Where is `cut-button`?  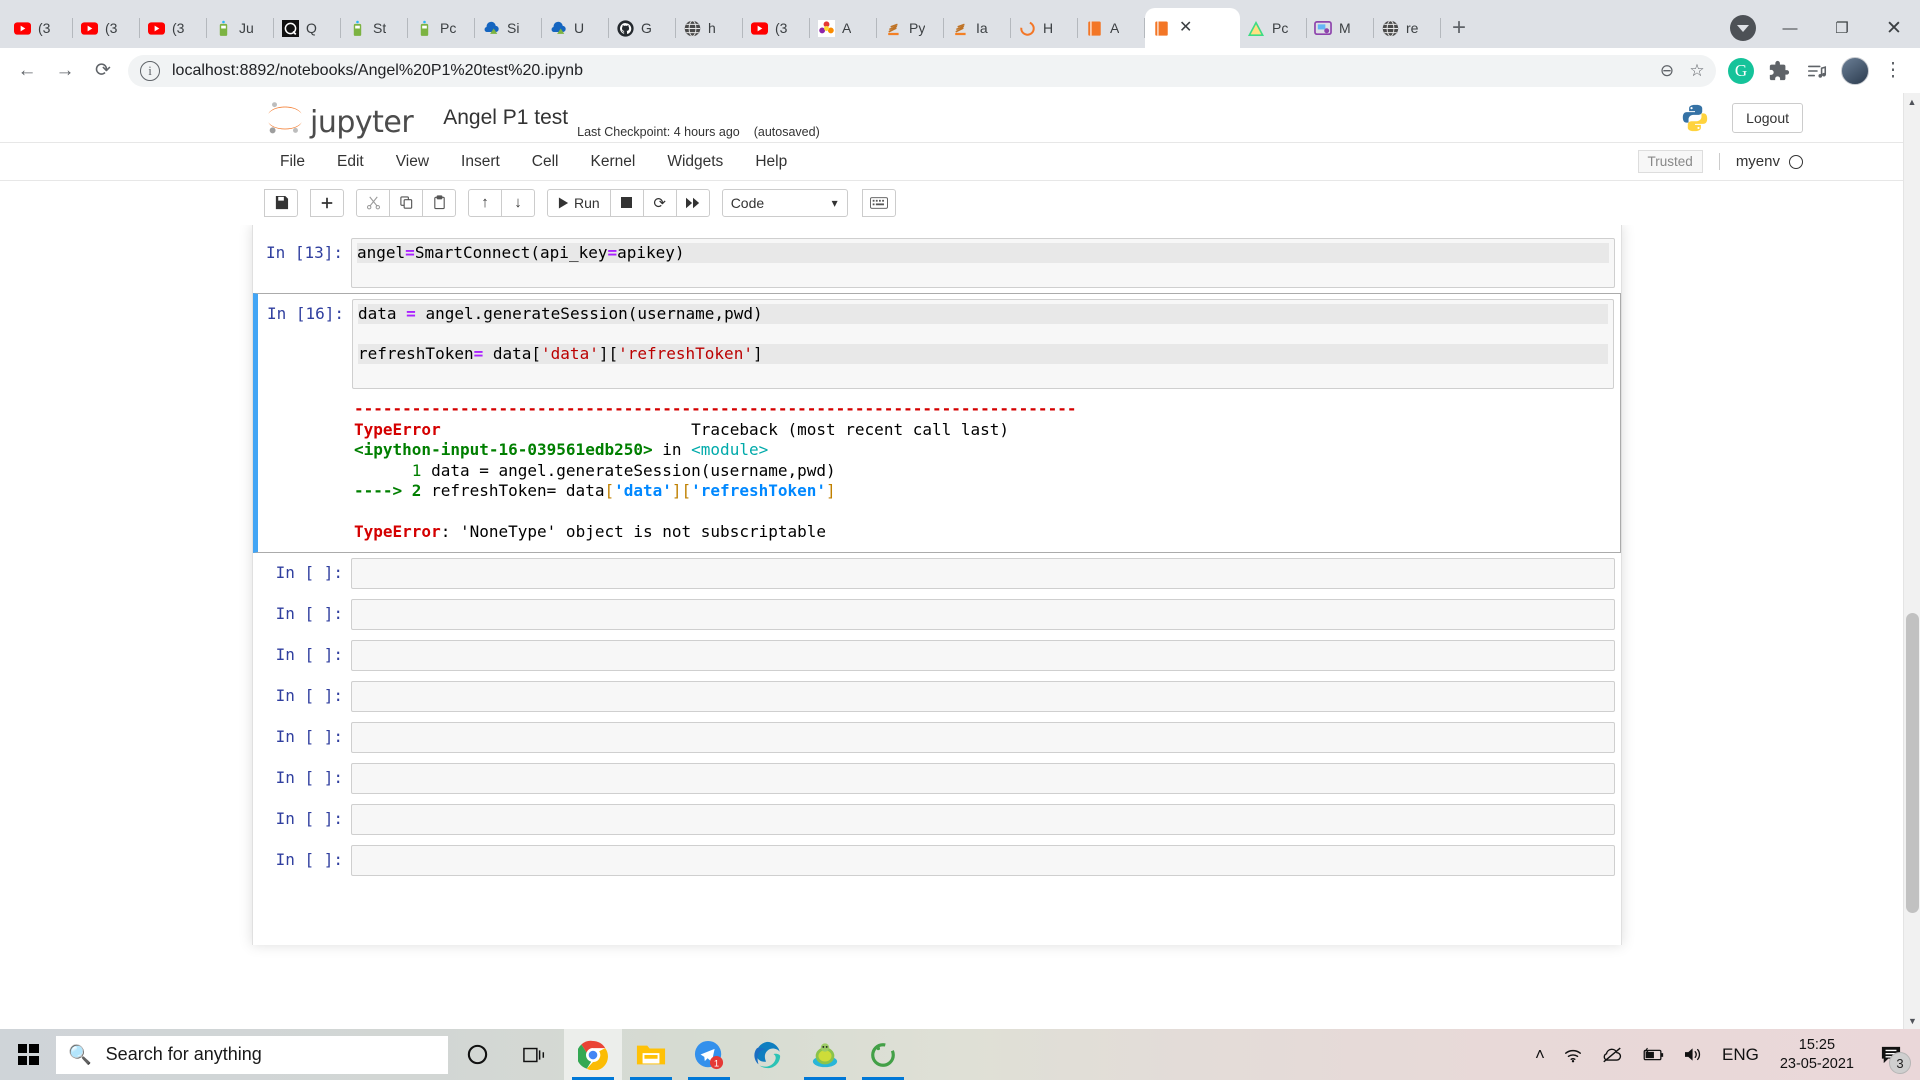
cut-button is located at coordinates (373, 202).